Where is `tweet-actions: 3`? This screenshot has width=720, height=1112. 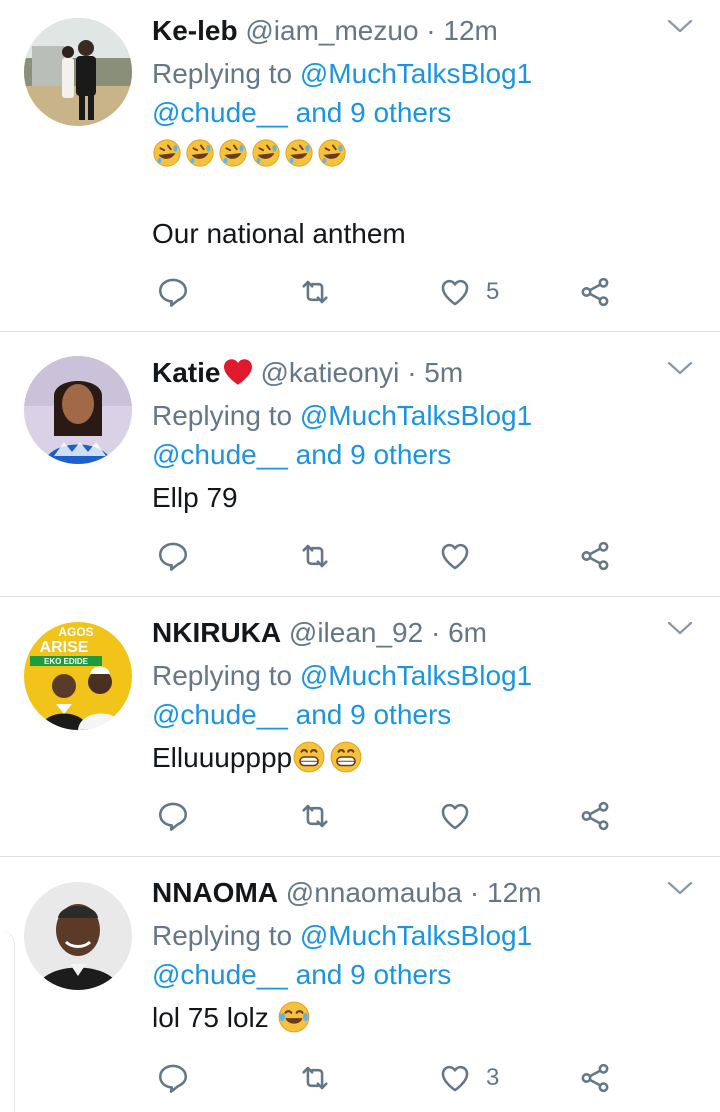 tweet-actions: 3 is located at coordinates (387, 1078).